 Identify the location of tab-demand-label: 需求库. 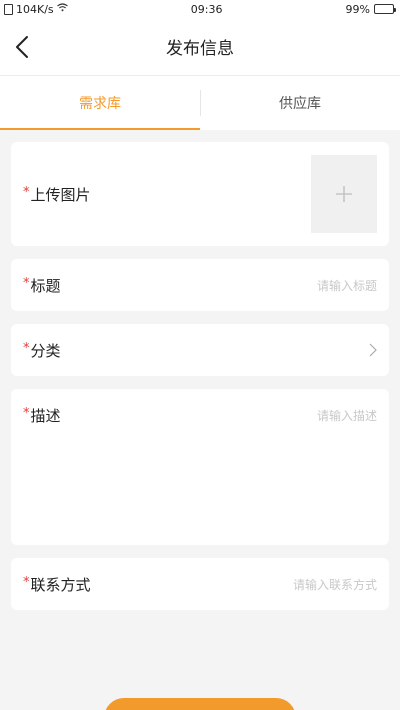
(100, 104).